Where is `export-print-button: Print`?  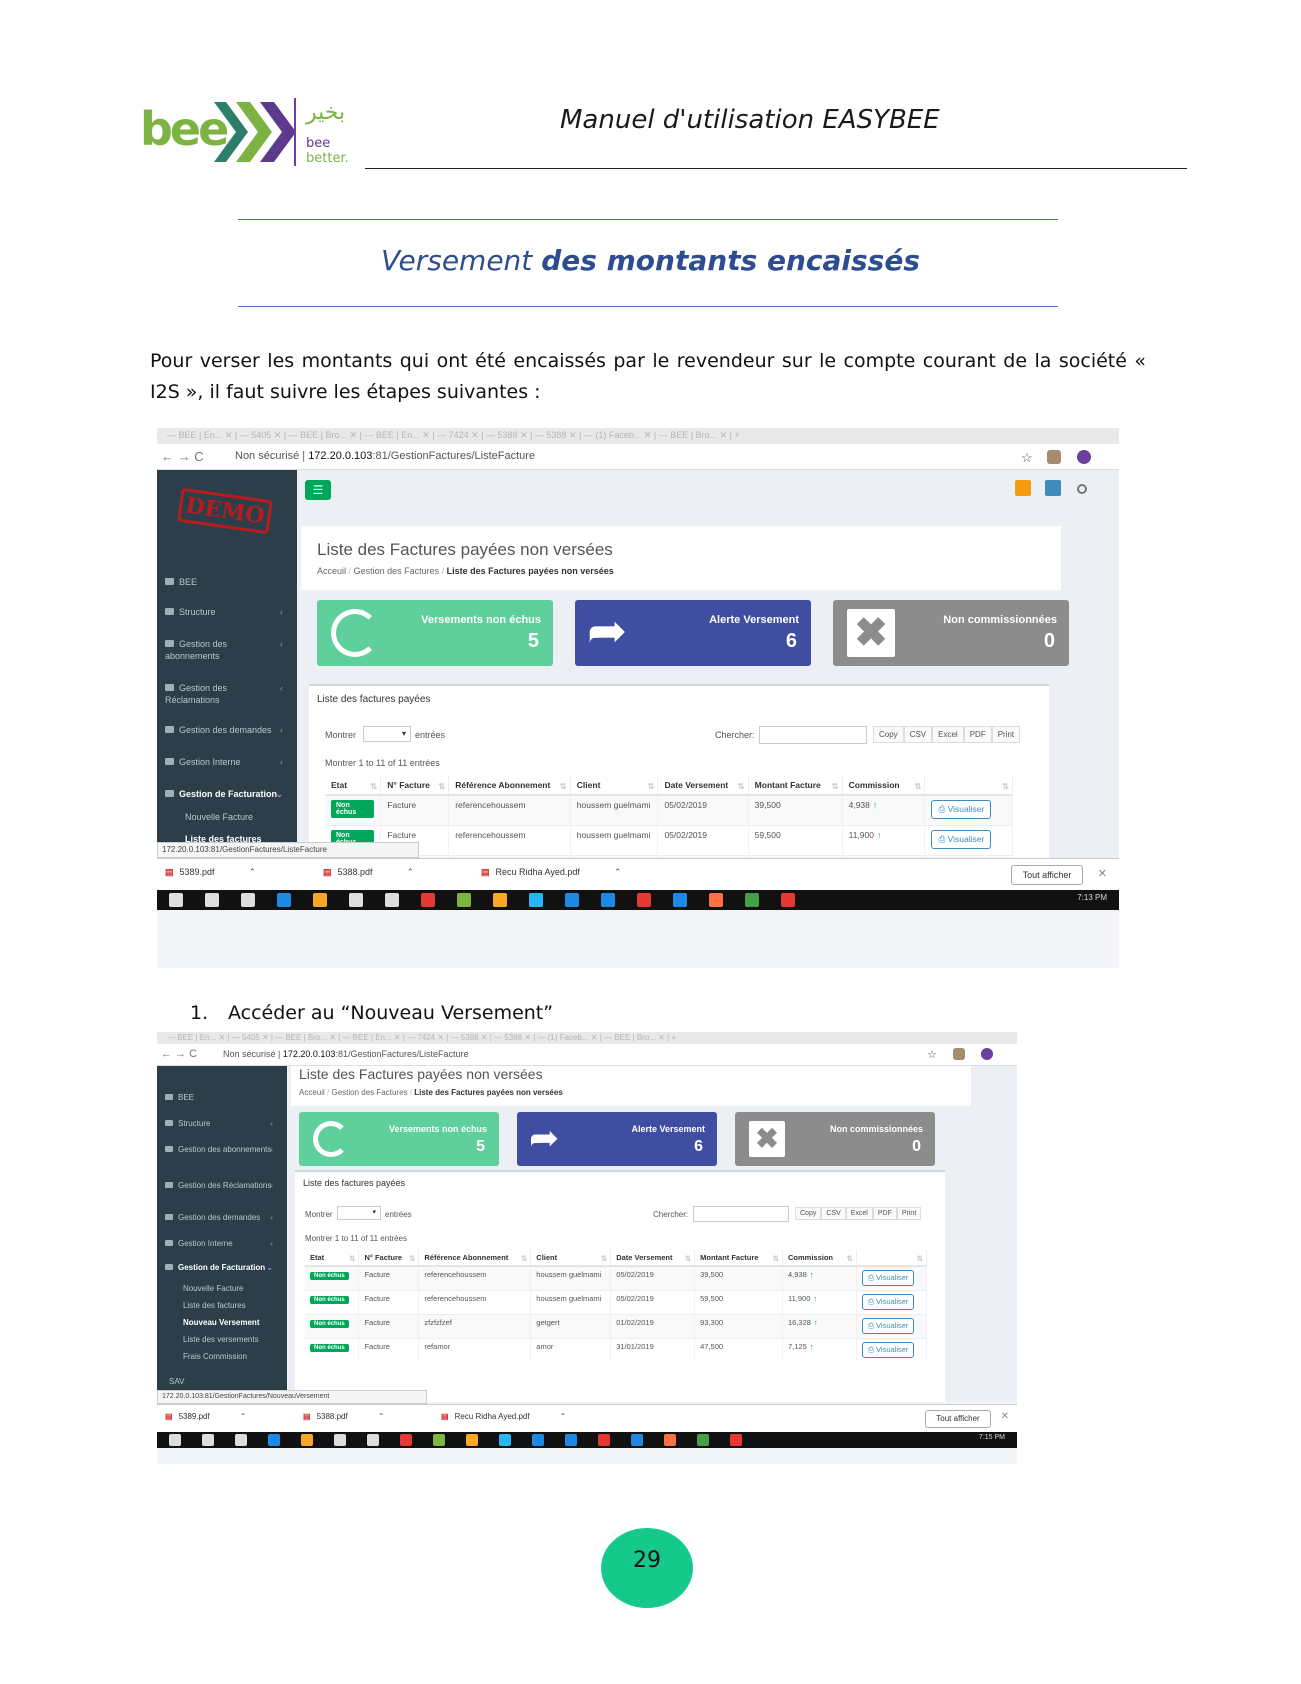 export-print-button: Print is located at coordinates (1006, 734).